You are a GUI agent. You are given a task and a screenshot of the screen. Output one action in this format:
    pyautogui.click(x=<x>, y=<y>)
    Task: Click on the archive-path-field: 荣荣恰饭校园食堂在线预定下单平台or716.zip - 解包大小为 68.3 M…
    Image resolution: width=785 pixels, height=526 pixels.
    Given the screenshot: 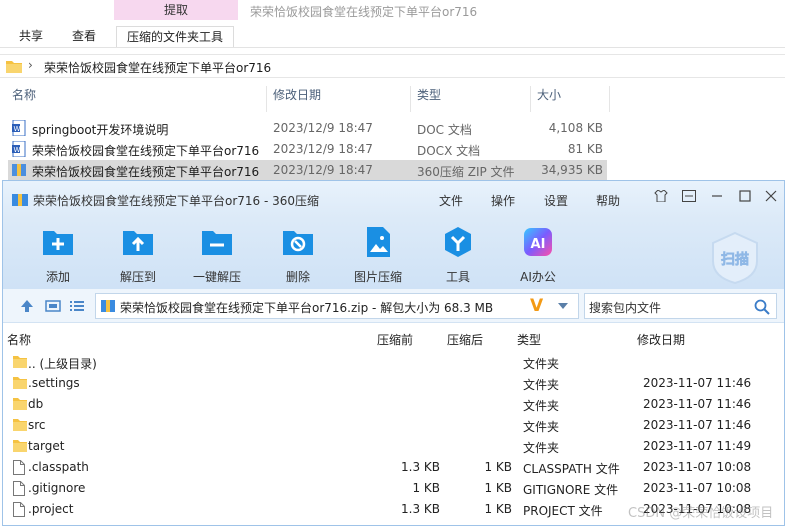 What is the action you would take?
    pyautogui.click(x=337, y=306)
    